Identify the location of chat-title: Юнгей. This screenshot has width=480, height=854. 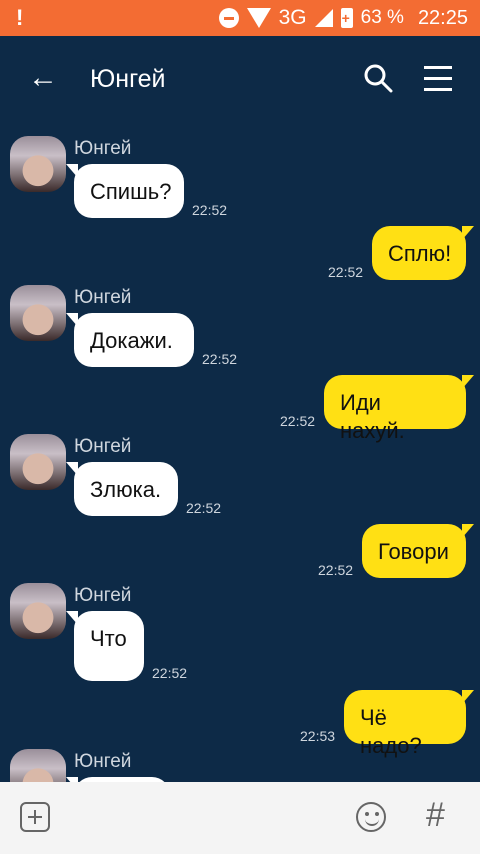
(128, 79).